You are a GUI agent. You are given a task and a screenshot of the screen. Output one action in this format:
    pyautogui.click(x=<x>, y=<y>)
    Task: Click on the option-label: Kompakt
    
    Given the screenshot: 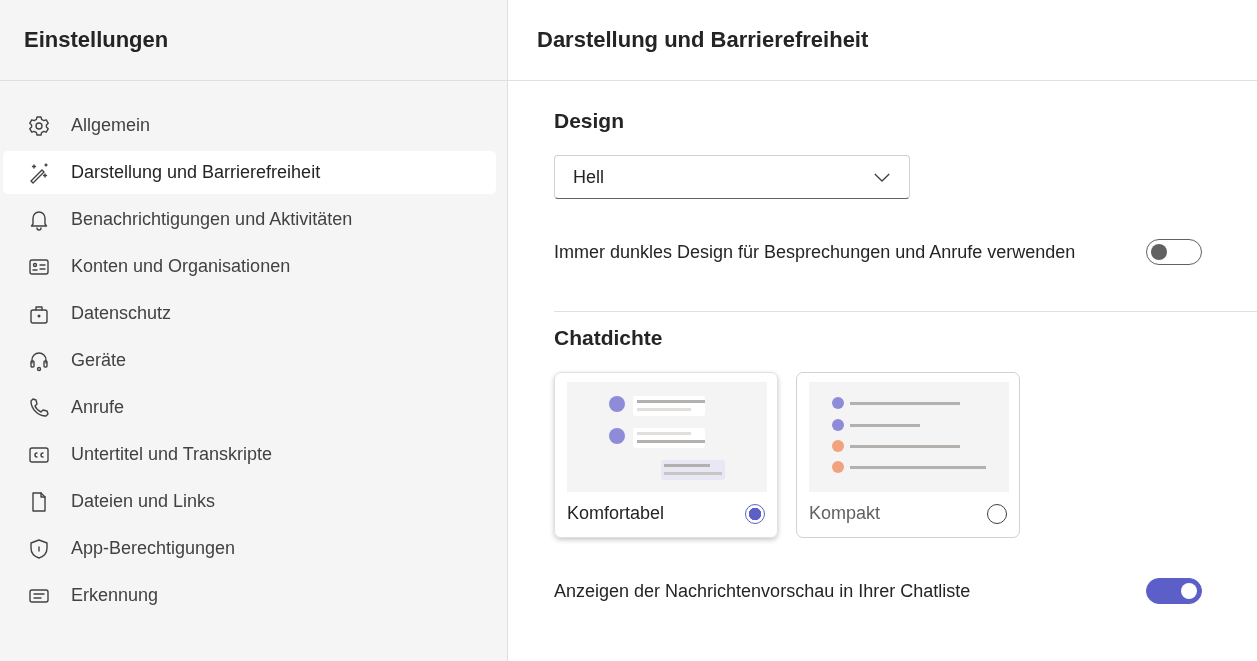 What is the action you would take?
    pyautogui.click(x=845, y=513)
    